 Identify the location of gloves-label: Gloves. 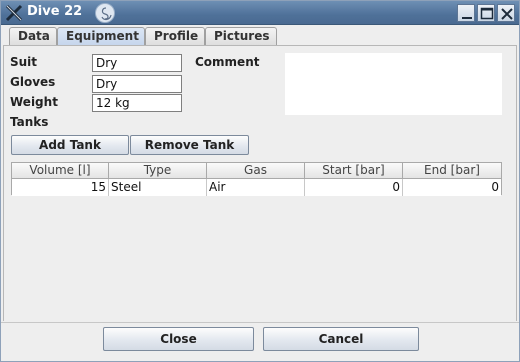
(33, 82).